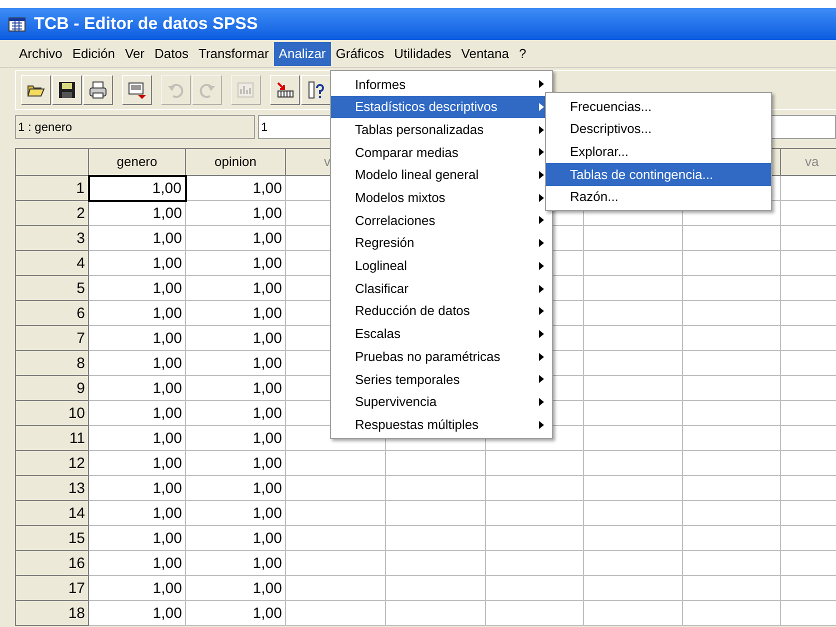  Describe the element at coordinates (441, 84) in the screenshot. I see `menu-item: Informes` at that location.